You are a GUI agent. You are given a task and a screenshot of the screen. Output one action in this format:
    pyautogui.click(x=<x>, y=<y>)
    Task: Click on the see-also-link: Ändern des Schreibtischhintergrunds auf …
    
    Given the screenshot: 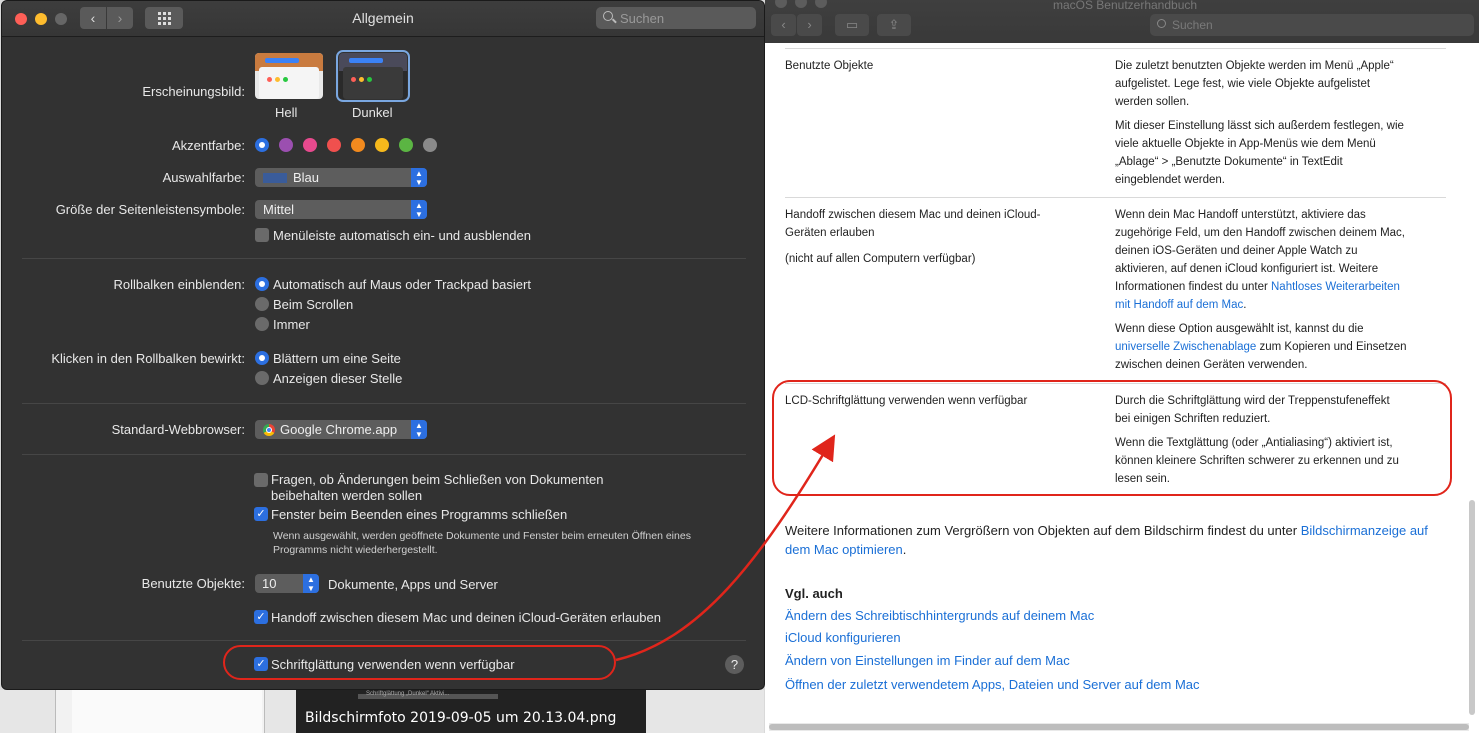 What is the action you would take?
    pyautogui.click(x=939, y=615)
    